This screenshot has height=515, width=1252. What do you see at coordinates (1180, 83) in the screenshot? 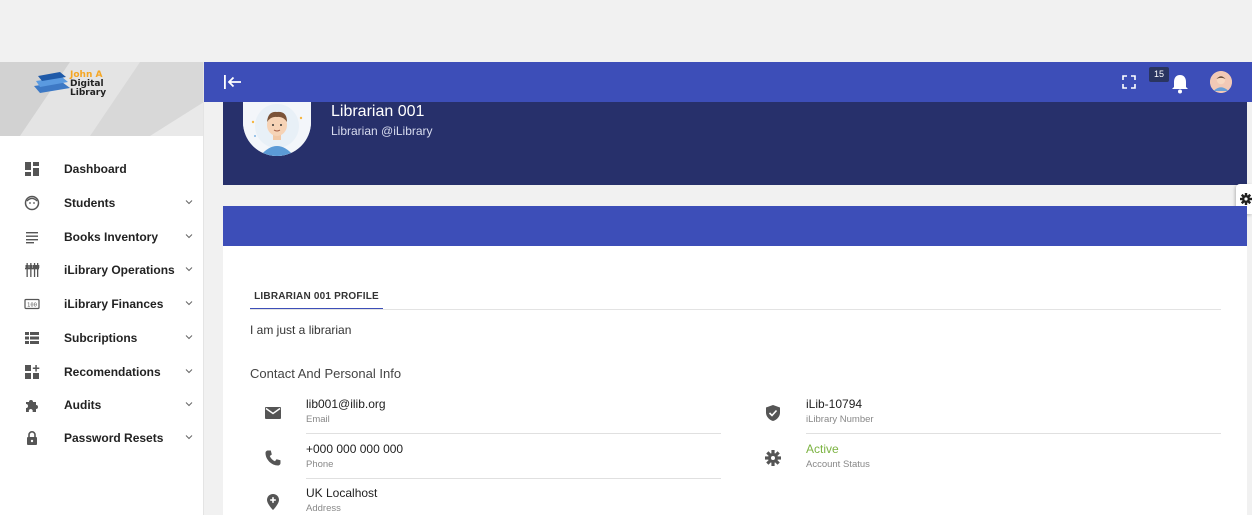
I see `bell-icon` at bounding box center [1180, 83].